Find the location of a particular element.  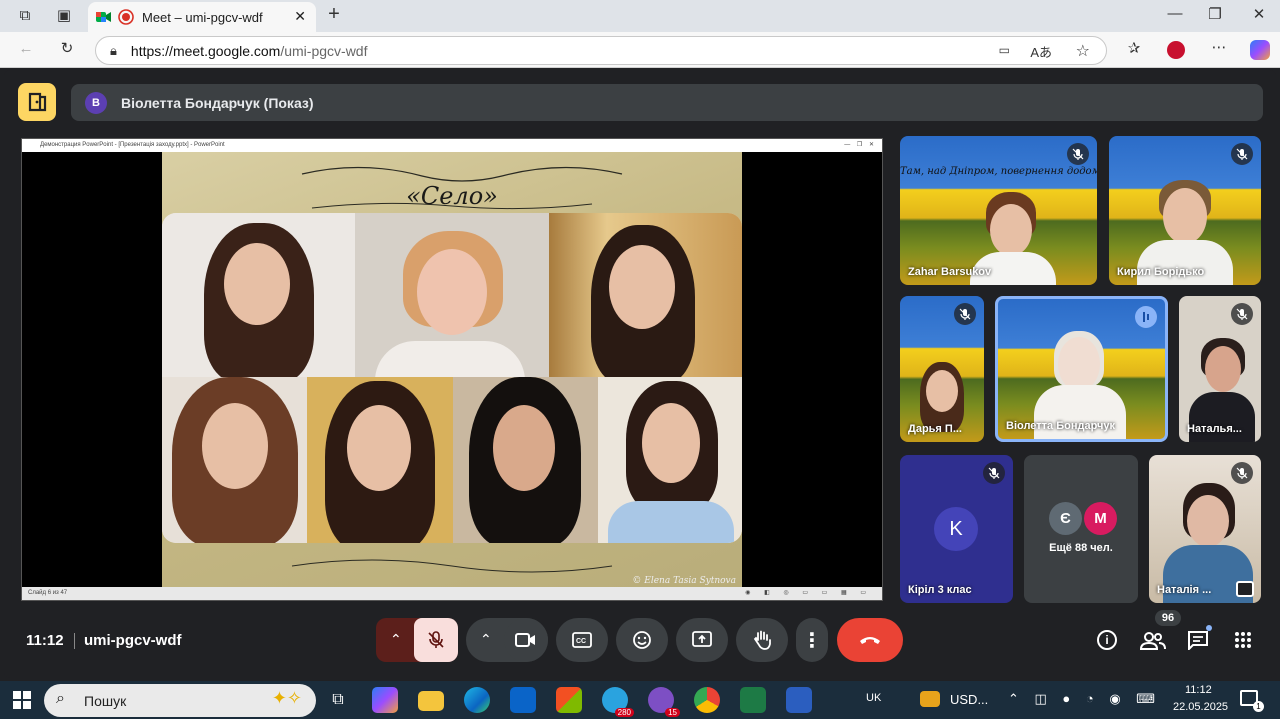

workspaces-icon: ⧉ is located at coordinates (25, 16).